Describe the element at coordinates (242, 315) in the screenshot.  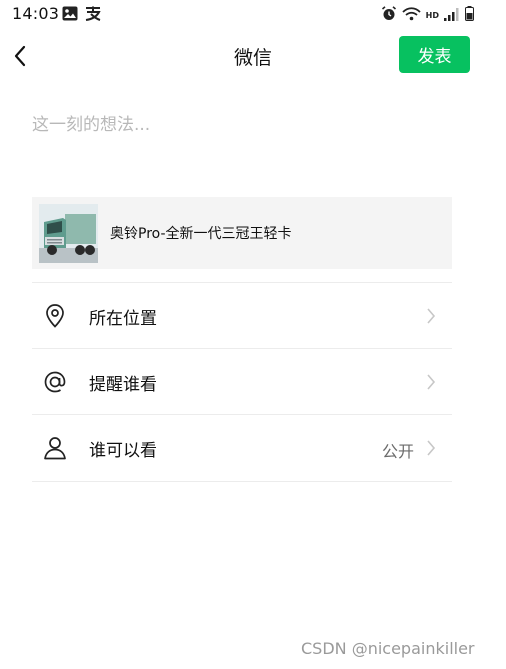
I see `option-location: 所在位置` at that location.